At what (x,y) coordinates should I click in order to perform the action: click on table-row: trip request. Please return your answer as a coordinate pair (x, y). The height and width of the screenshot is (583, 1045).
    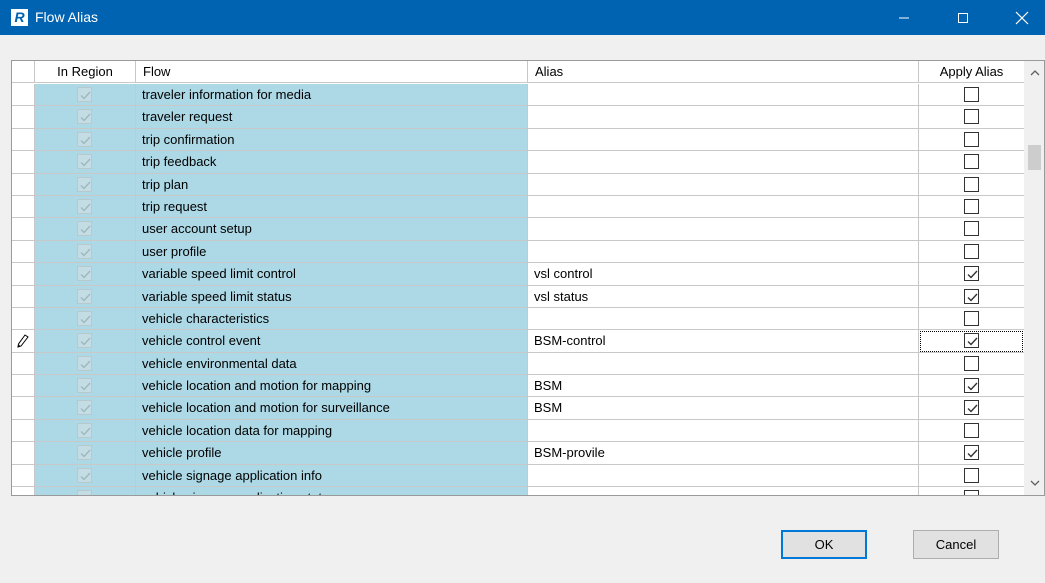
    Looking at the image, I should click on (518, 207).